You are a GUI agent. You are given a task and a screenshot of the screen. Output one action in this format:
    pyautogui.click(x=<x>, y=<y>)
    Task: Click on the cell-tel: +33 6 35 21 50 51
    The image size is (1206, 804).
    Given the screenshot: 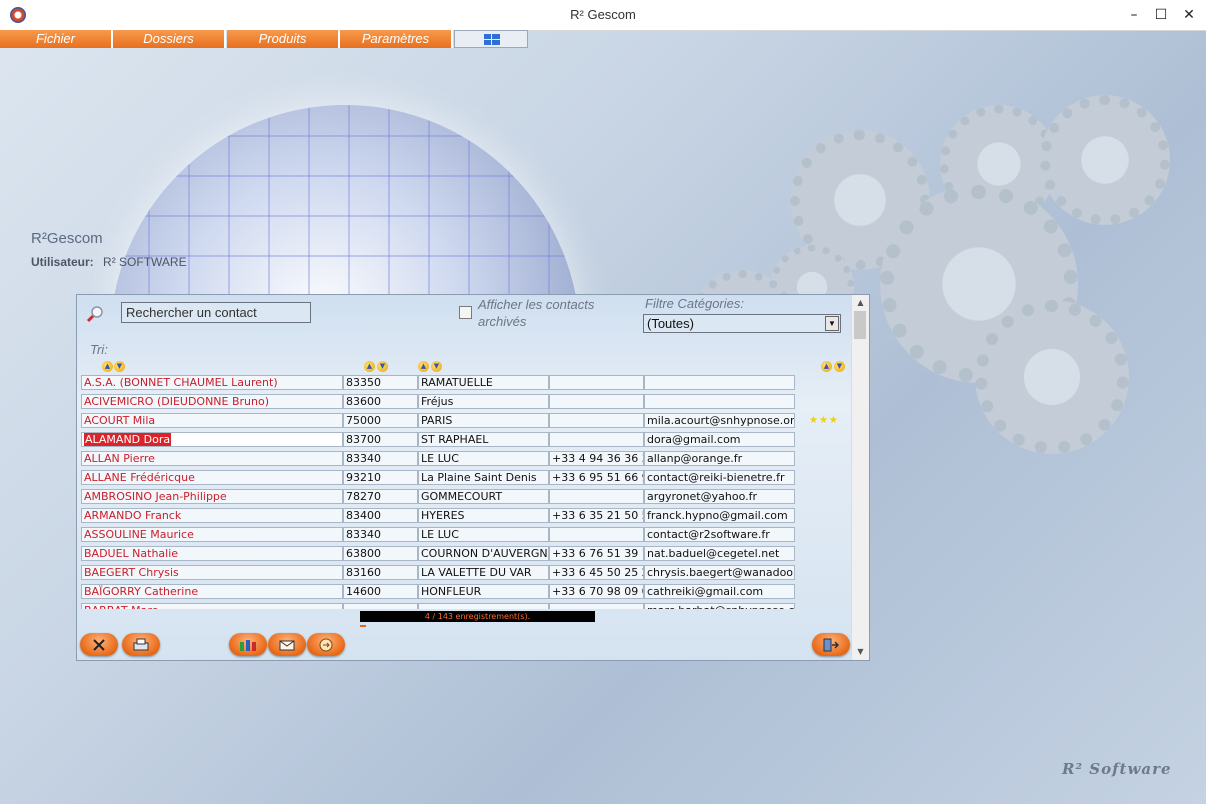 What is the action you would take?
    pyautogui.click(x=596, y=515)
    